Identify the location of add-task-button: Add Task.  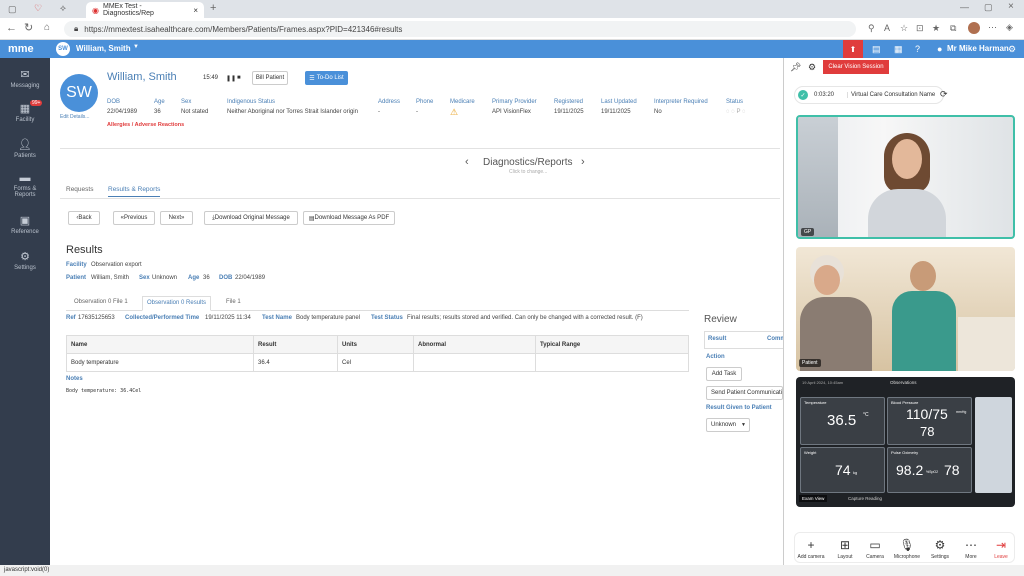
(724, 374).